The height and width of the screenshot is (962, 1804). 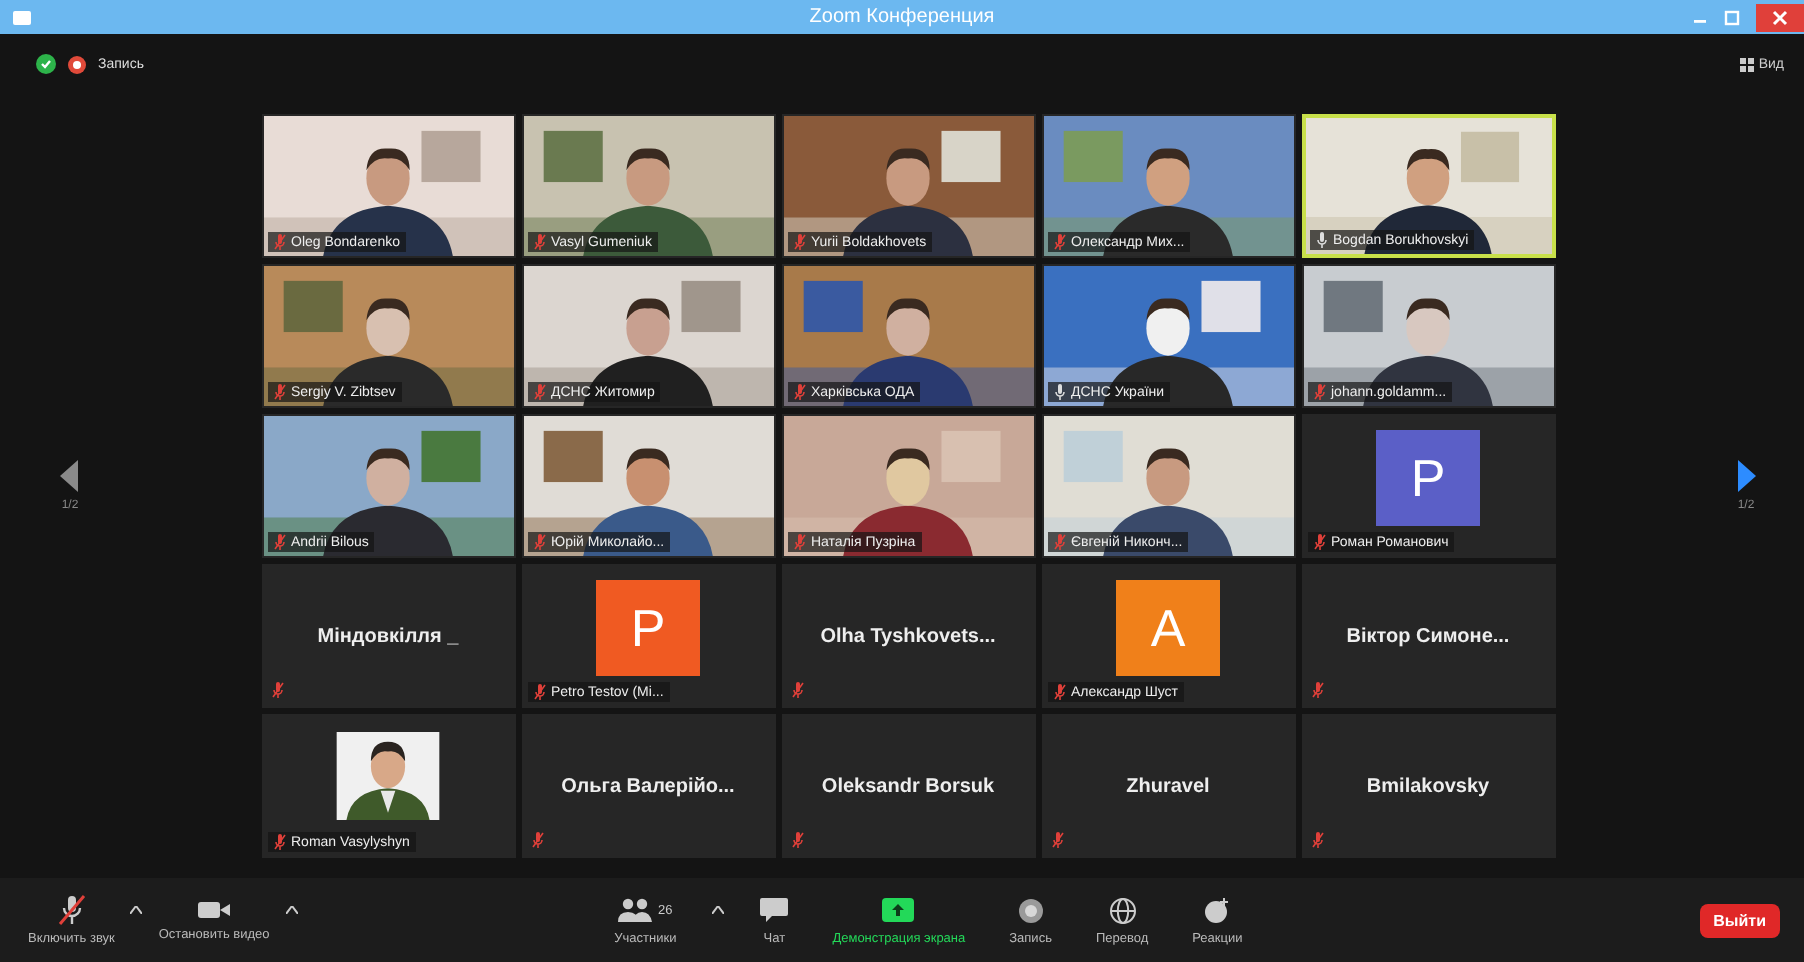 What do you see at coordinates (70, 476) in the screenshot?
I see `left-arrow-icon` at bounding box center [70, 476].